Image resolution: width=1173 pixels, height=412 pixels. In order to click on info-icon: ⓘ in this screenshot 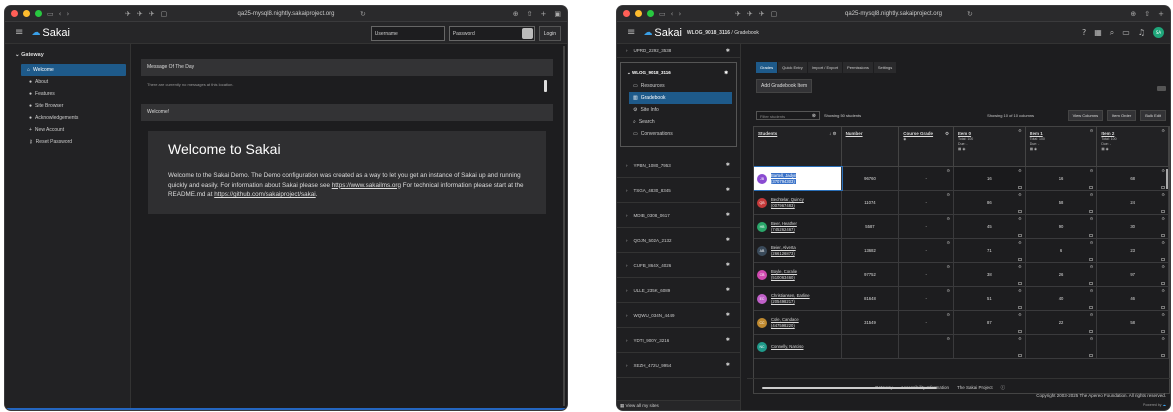, I will do `click(1003, 388)`.